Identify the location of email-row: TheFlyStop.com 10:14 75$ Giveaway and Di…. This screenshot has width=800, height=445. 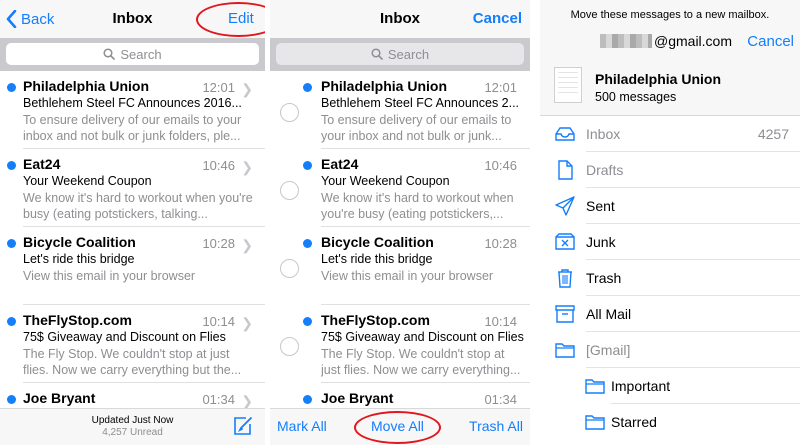
(400, 344).